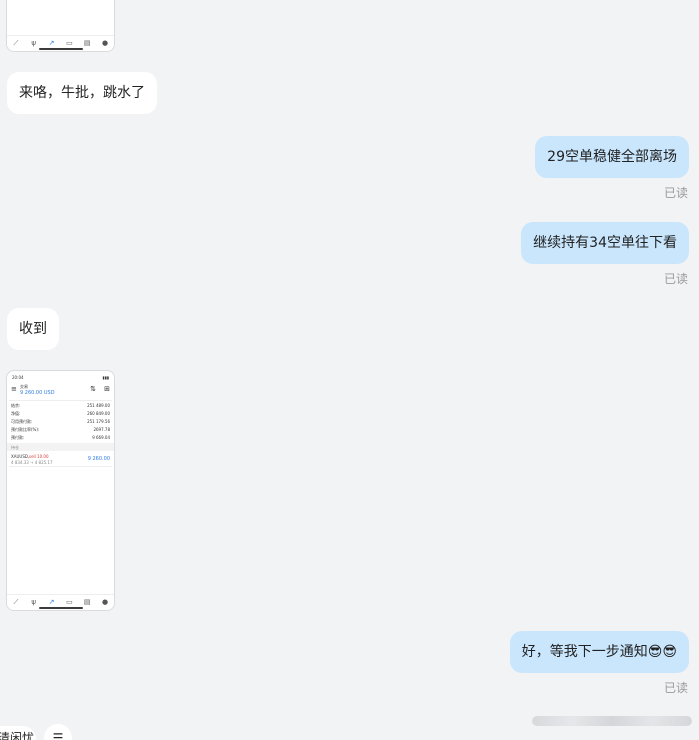 The height and width of the screenshot is (740, 699). What do you see at coordinates (105, 377) in the screenshot?
I see `status-indicators: ▮▮▮` at bounding box center [105, 377].